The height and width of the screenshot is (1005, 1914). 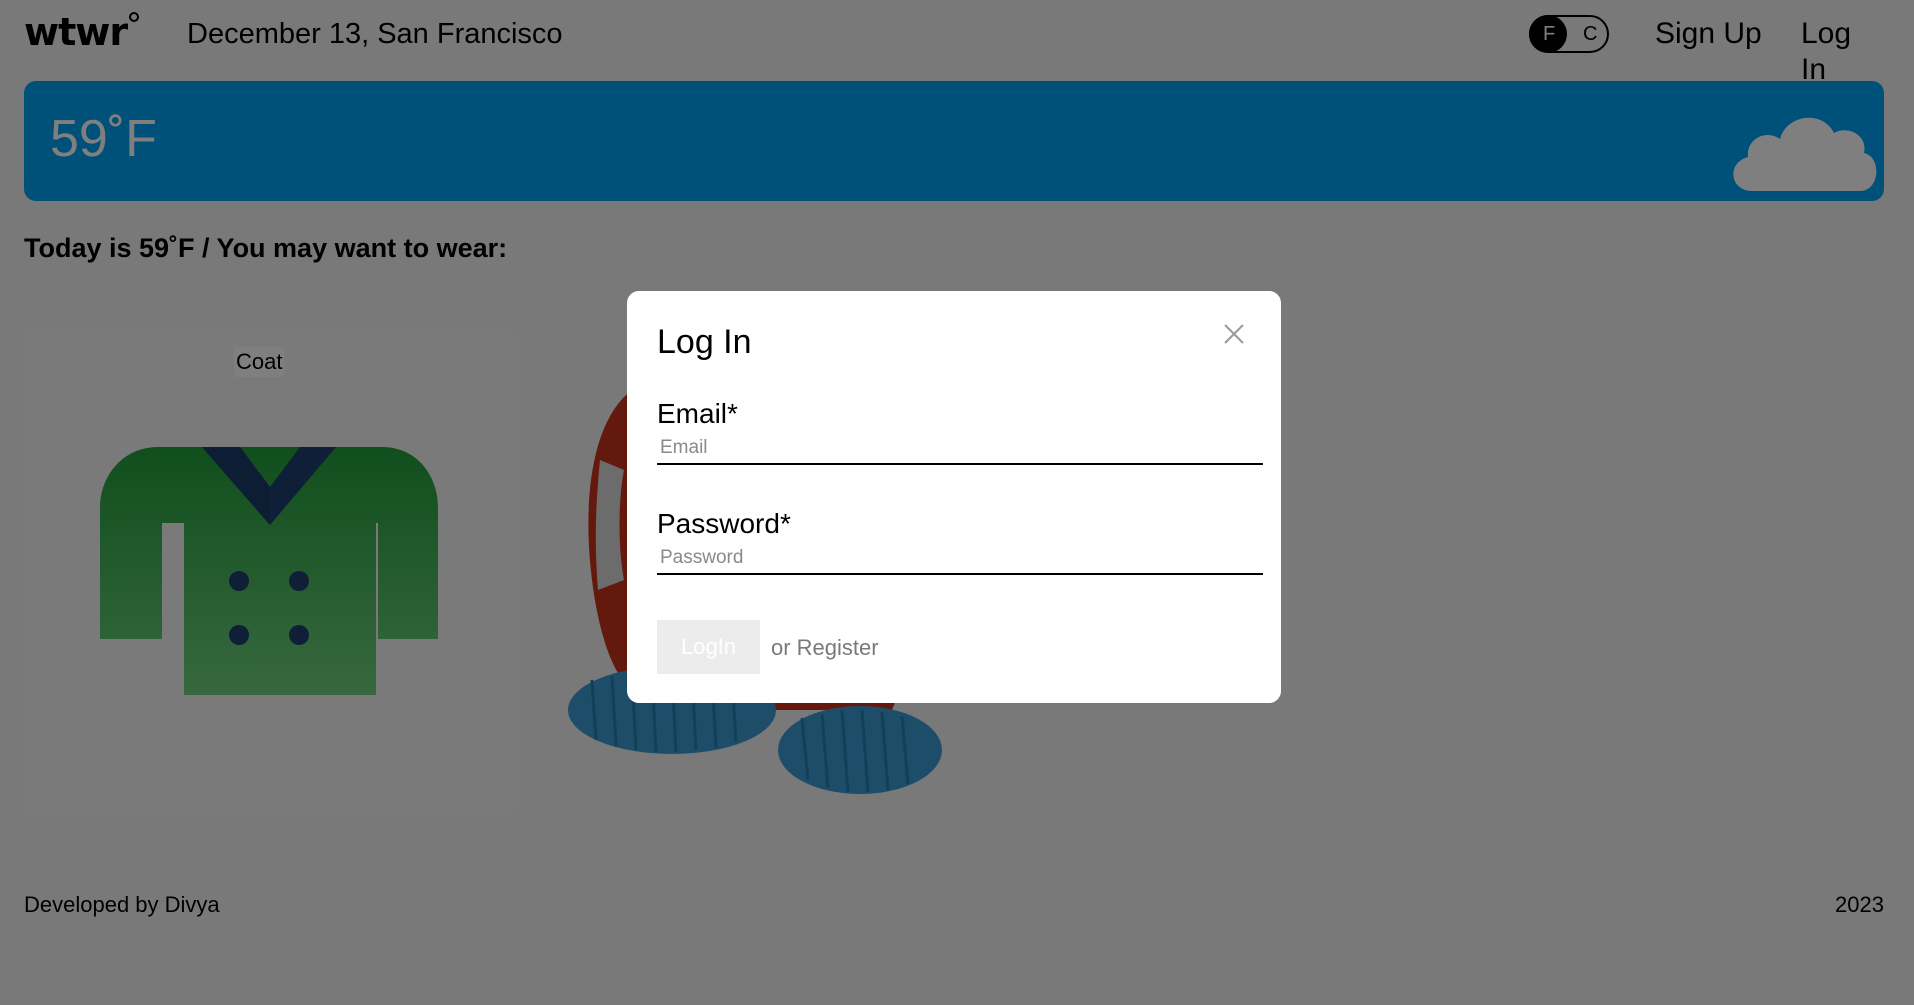 I want to click on email-field, so click(x=960, y=449).